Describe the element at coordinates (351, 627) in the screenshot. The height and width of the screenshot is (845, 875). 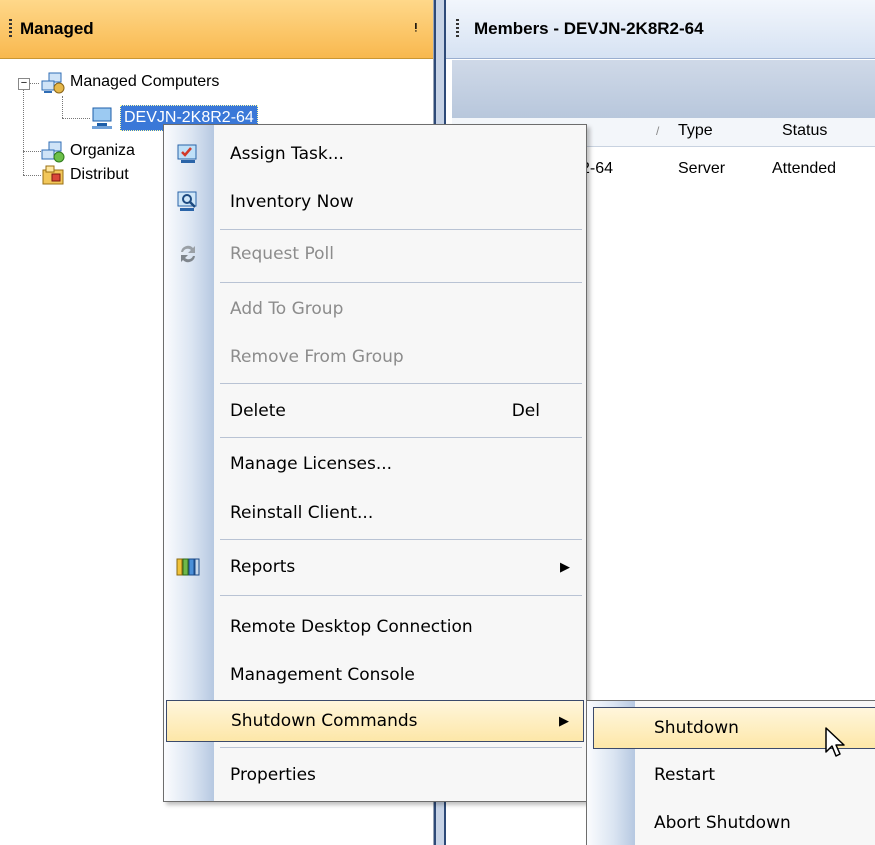
I see `menu-item-label: Remote Desktop Connection` at that location.